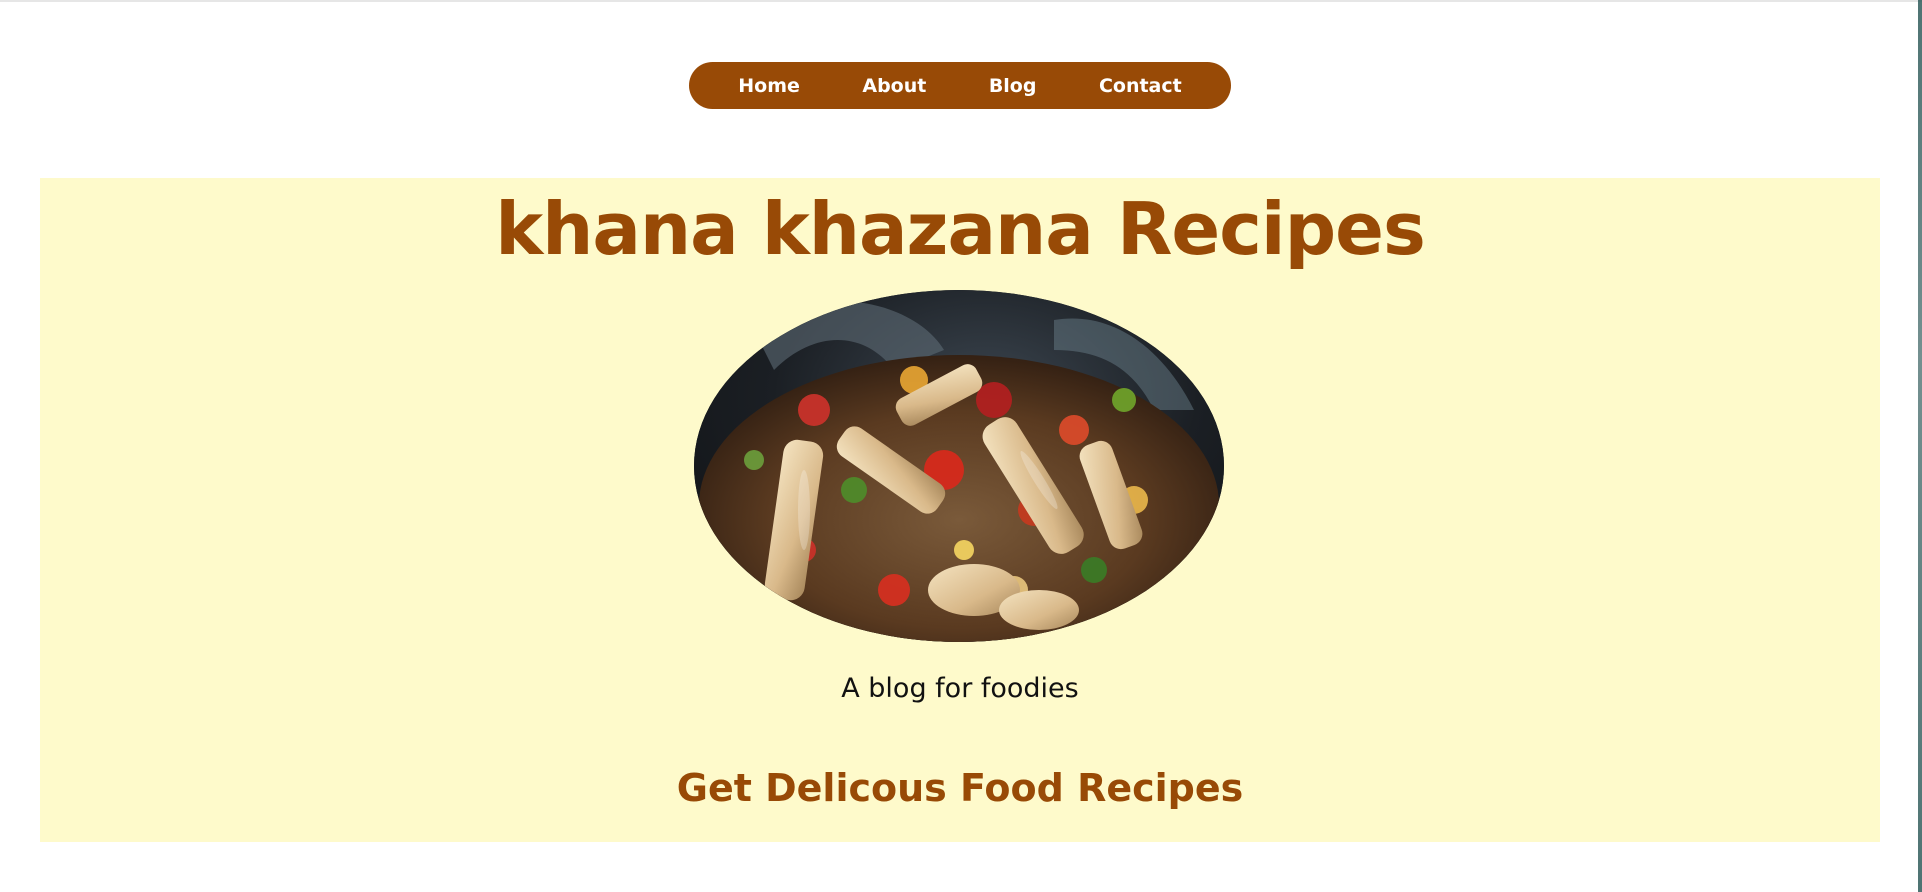  Describe the element at coordinates (960, 85) in the screenshot. I see `main-navigation: Home About Blog Contact` at that location.